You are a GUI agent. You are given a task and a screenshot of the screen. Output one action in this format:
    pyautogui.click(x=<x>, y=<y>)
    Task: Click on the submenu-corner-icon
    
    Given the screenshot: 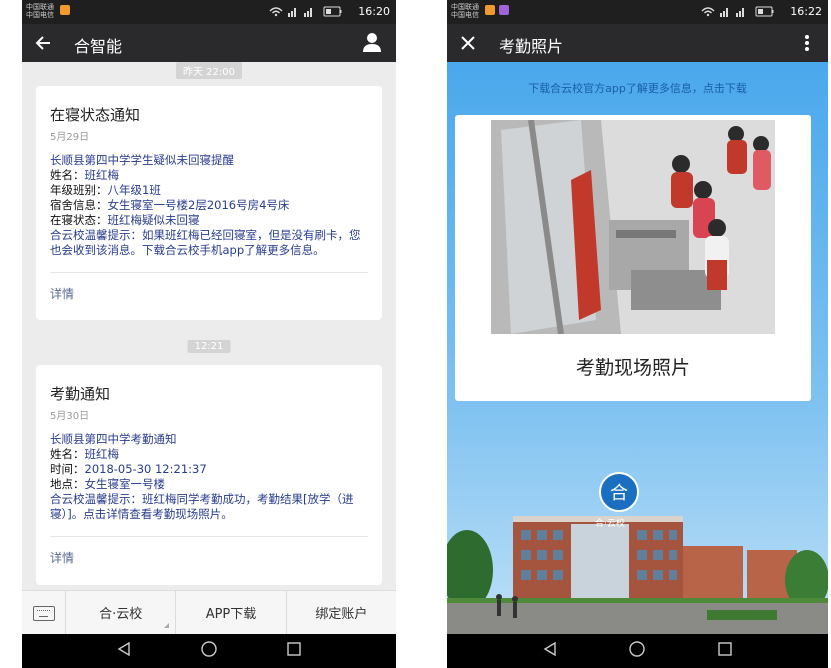 What is the action you would take?
    pyautogui.click(x=167, y=625)
    